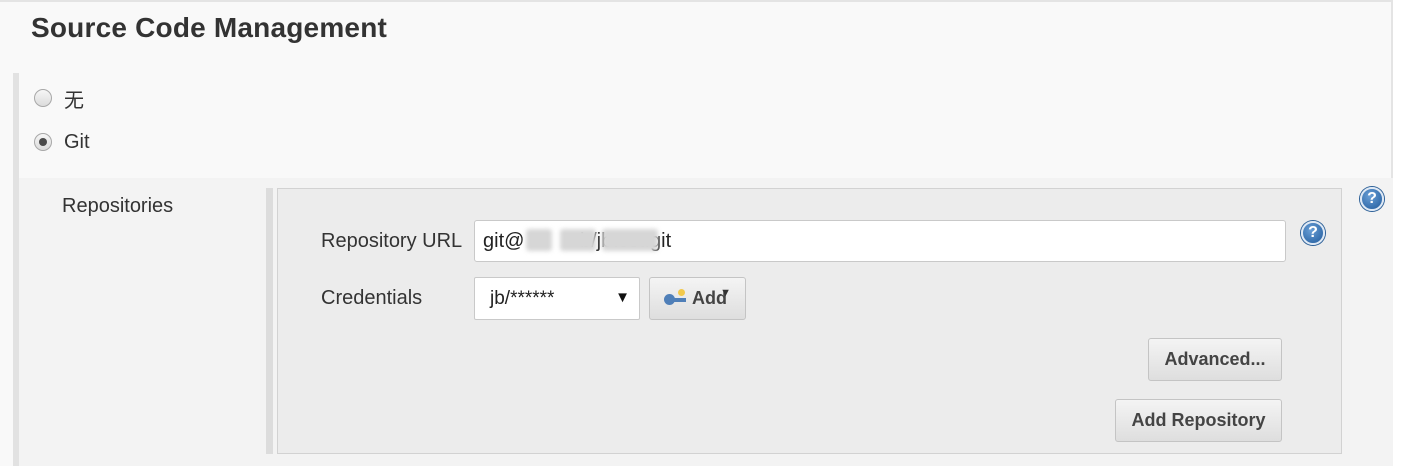 This screenshot has height=466, width=1419. I want to click on radio-git, so click(43, 142).